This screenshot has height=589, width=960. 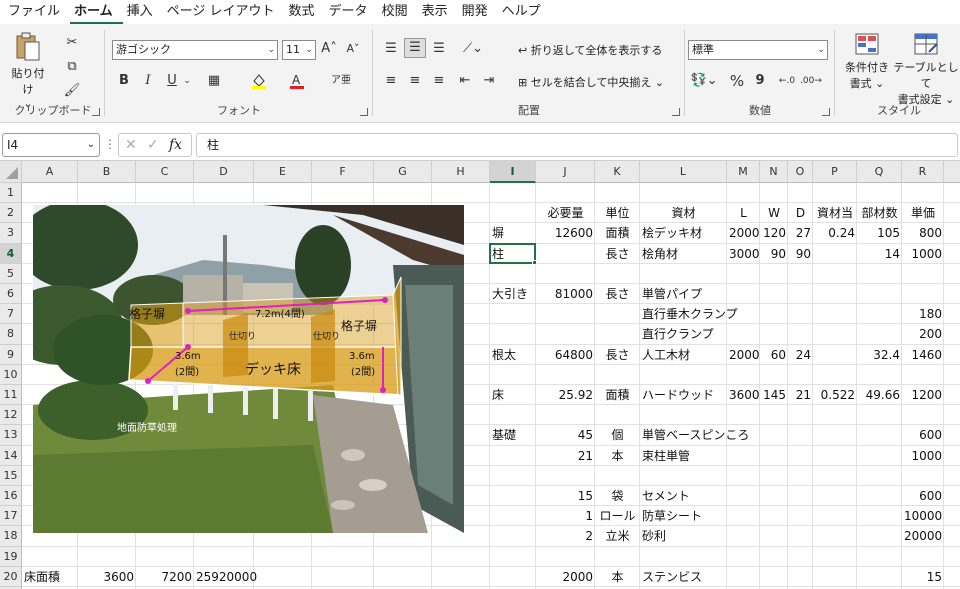 I want to click on row-header-19: 19, so click(x=11, y=556).